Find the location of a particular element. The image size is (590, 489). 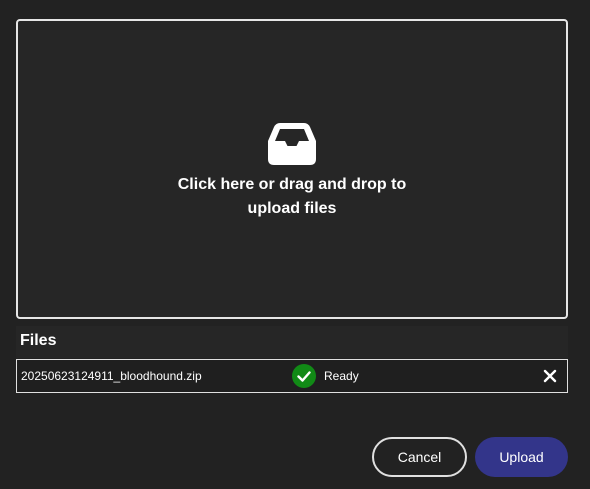

files-section-header: Files is located at coordinates (292, 342).